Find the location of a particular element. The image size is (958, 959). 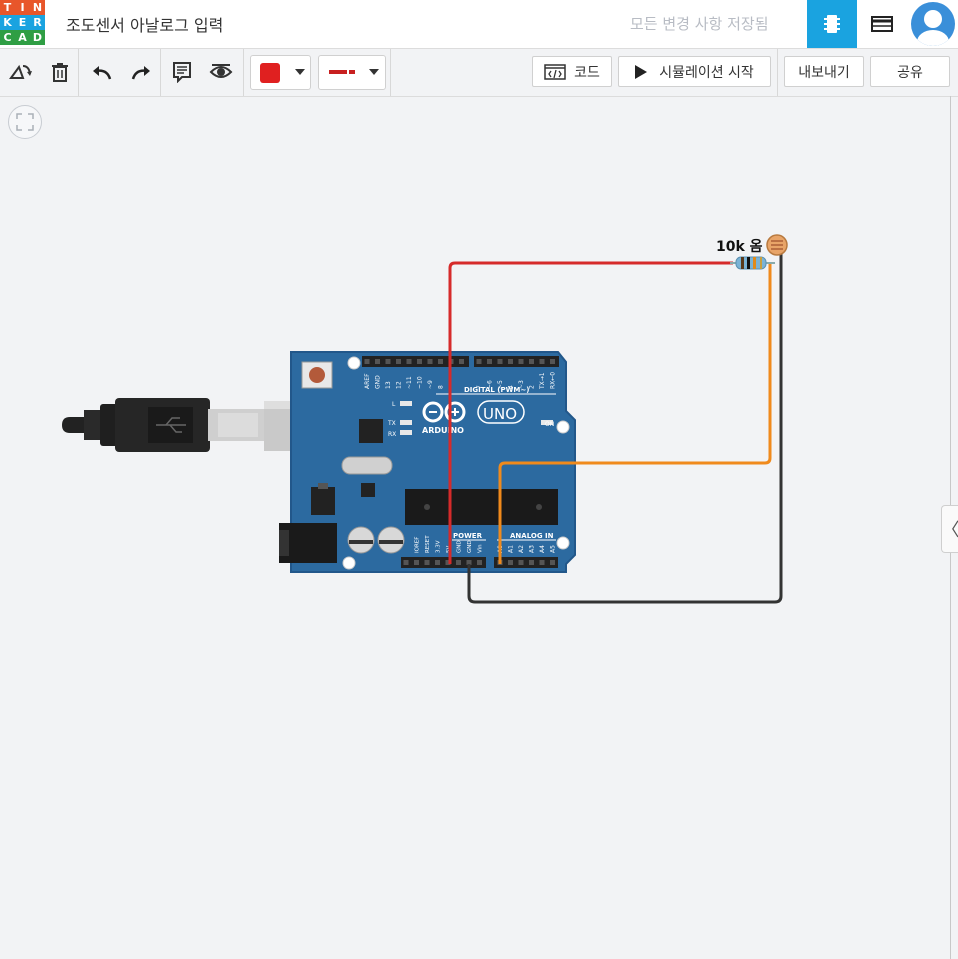

power-pin-label: RESET is located at coordinates (428, 544).